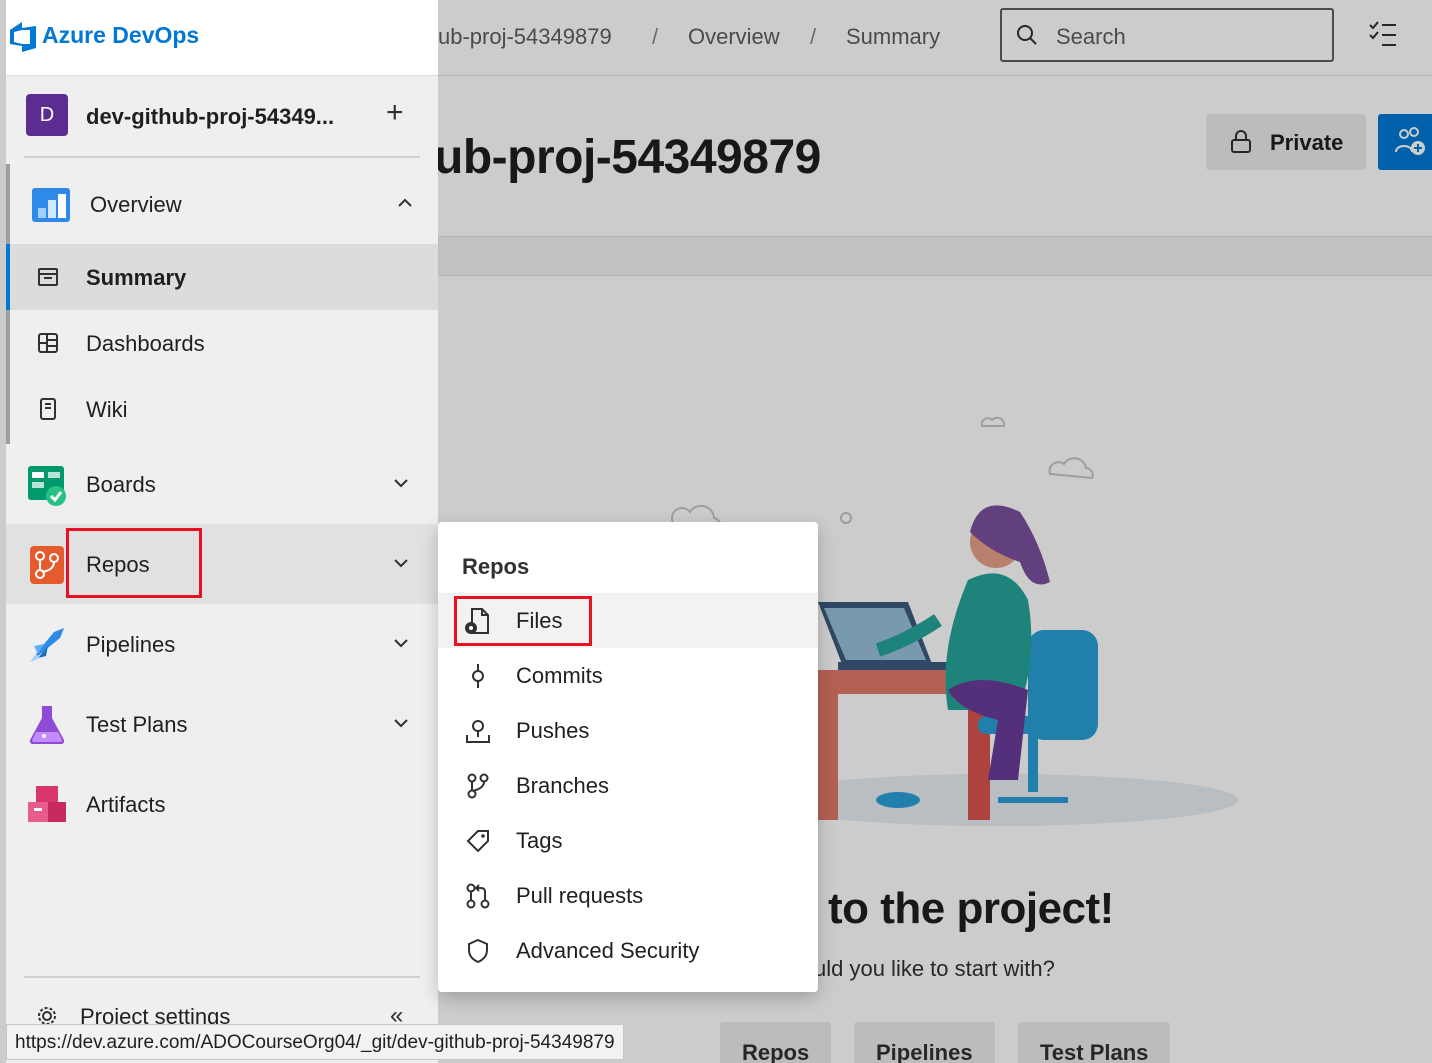 The image size is (1432, 1063). What do you see at coordinates (136, 277) in the screenshot?
I see `nav-label: Summary` at bounding box center [136, 277].